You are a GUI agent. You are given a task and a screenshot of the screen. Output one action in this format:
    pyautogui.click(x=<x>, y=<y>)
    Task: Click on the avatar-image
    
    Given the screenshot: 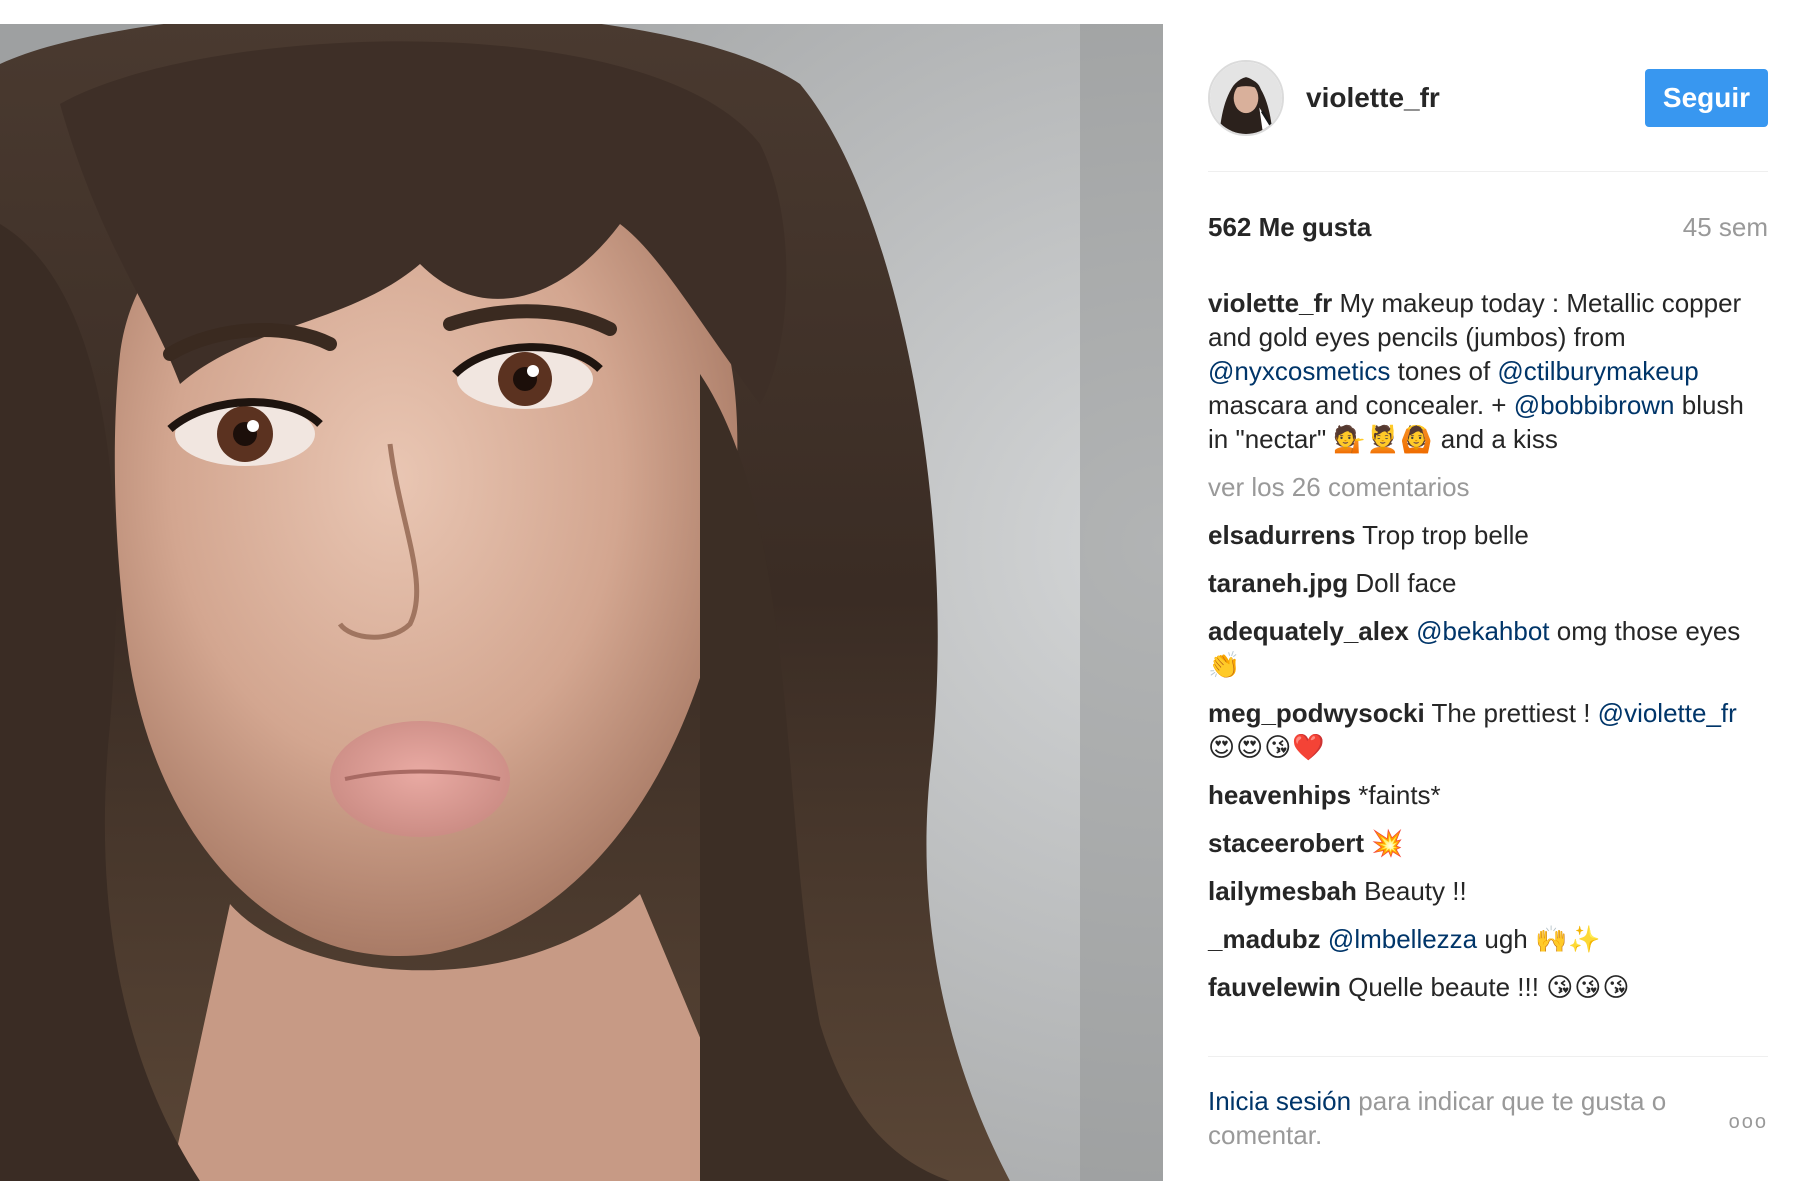 What is the action you would take?
    pyautogui.click(x=1246, y=98)
    